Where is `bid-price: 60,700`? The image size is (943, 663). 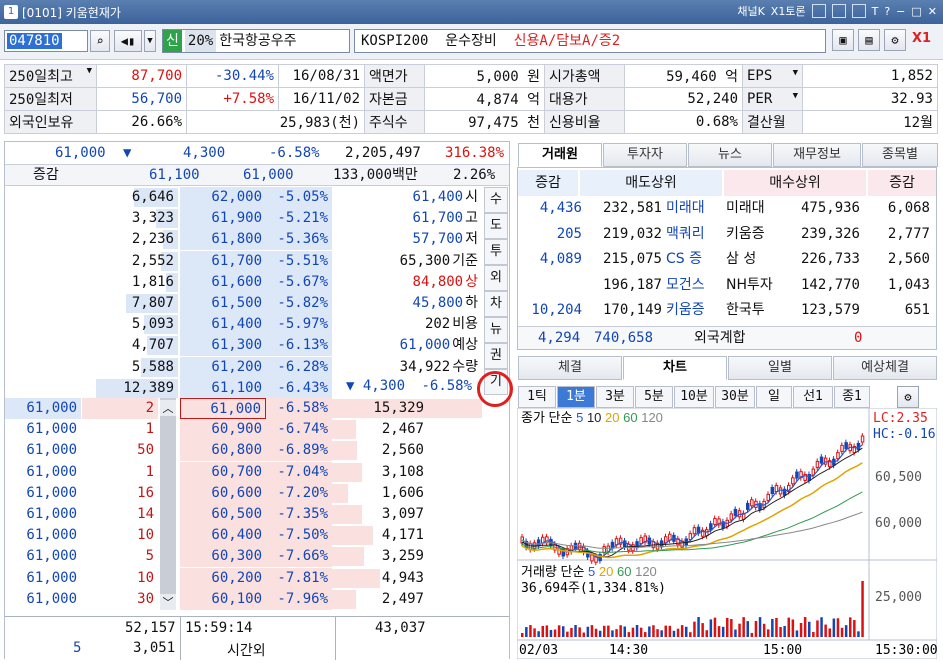
bid-price: 60,700 is located at coordinates (223, 472).